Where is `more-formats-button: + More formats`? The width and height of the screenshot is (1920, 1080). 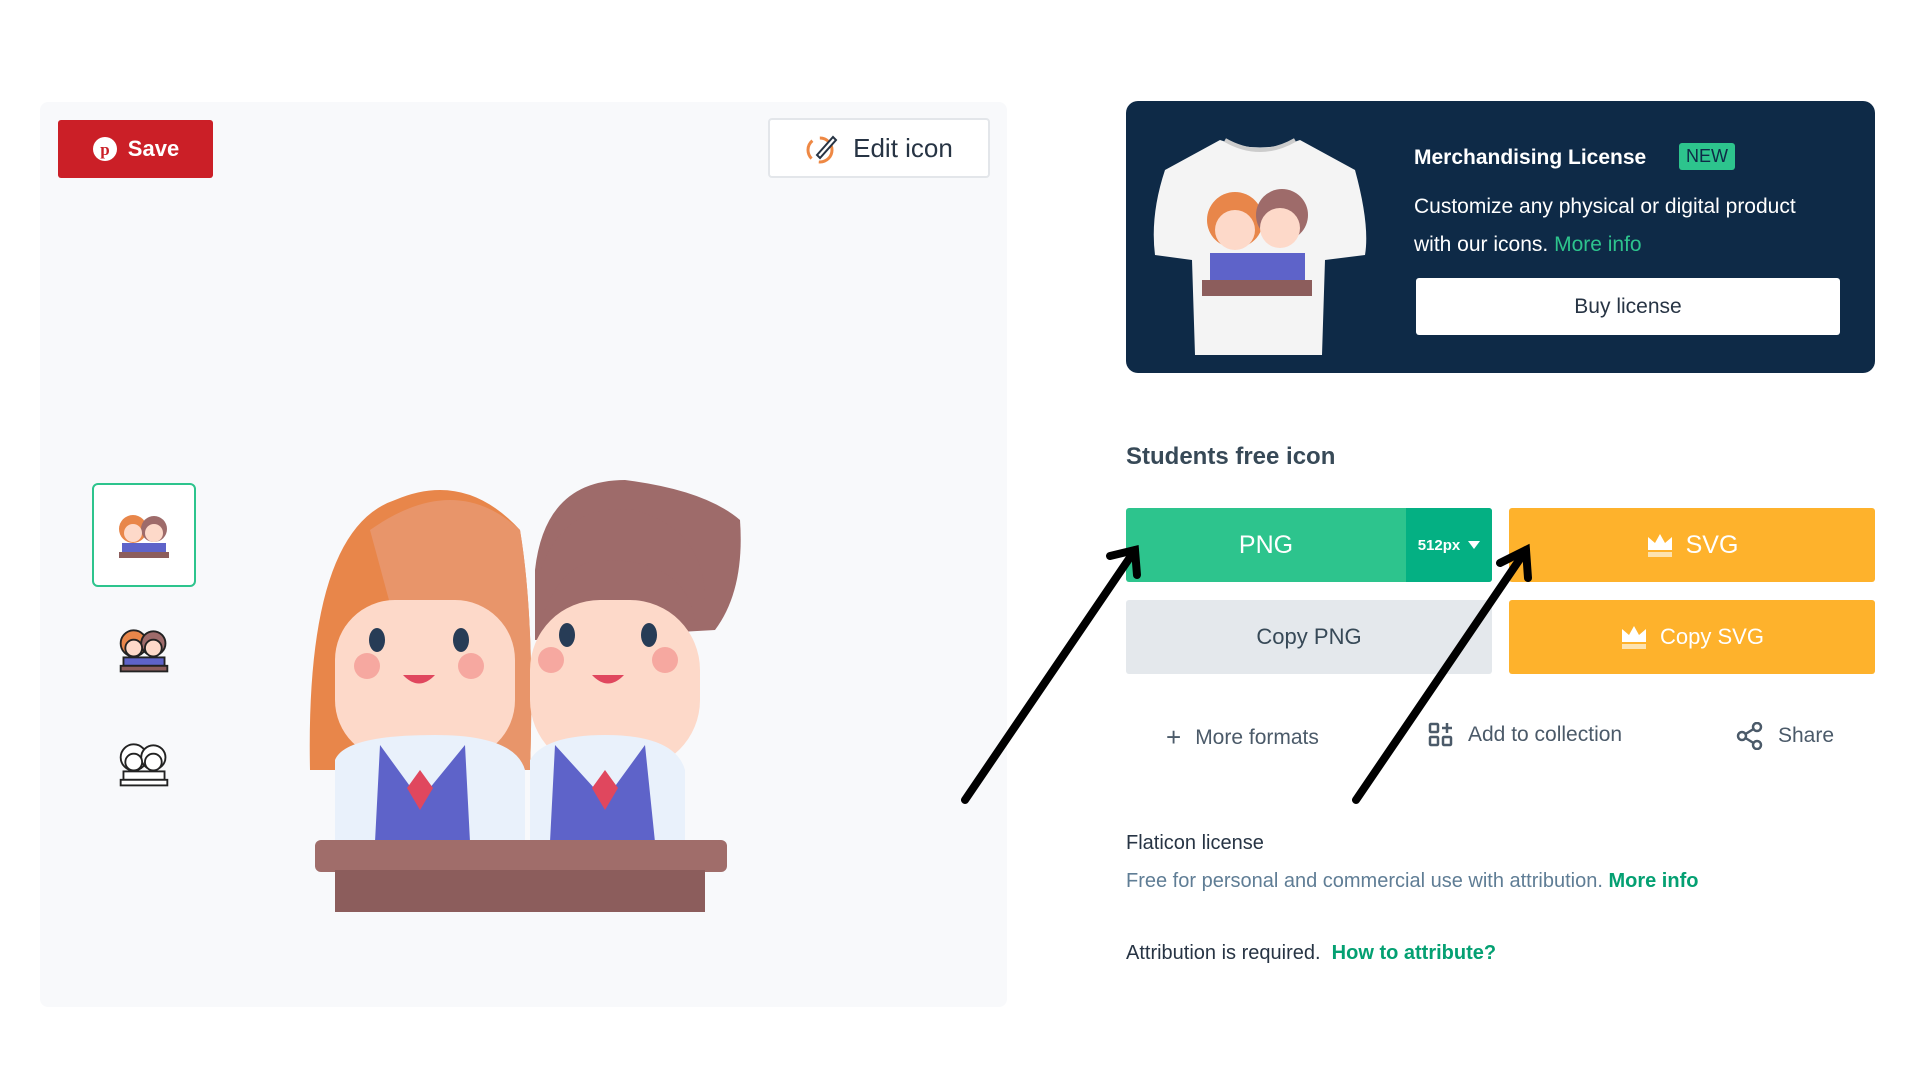
more-formats-button: + More formats is located at coordinates (1242, 737).